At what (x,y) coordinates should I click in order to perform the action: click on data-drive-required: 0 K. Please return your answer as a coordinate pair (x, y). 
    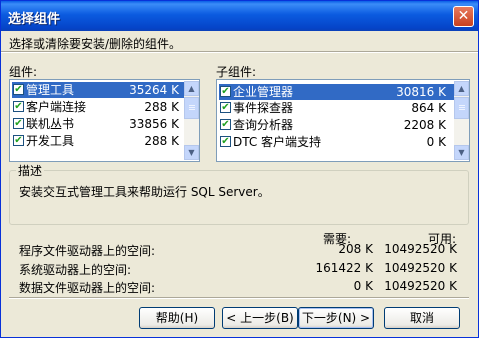
    Looking at the image, I should click on (363, 286).